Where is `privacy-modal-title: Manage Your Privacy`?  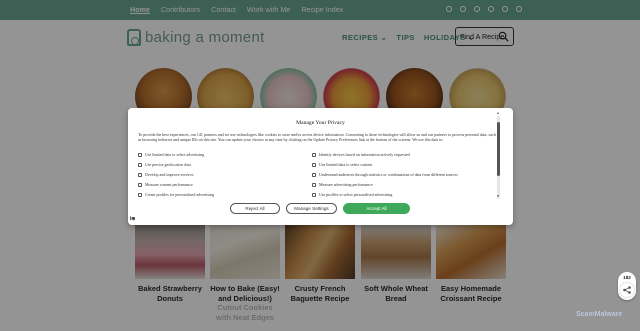 privacy-modal-title: Manage Your Privacy is located at coordinates (320, 123).